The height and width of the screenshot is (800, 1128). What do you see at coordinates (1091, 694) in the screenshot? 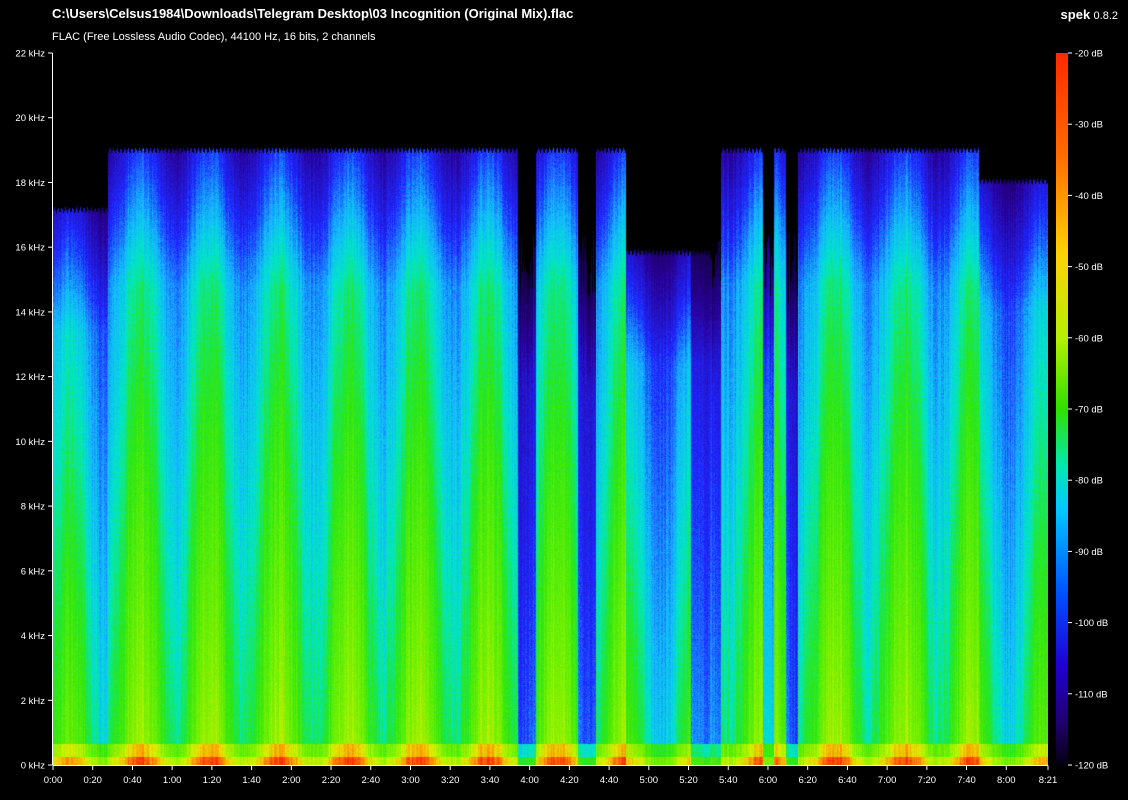
I see `db-tick-label: -110 dB` at bounding box center [1091, 694].